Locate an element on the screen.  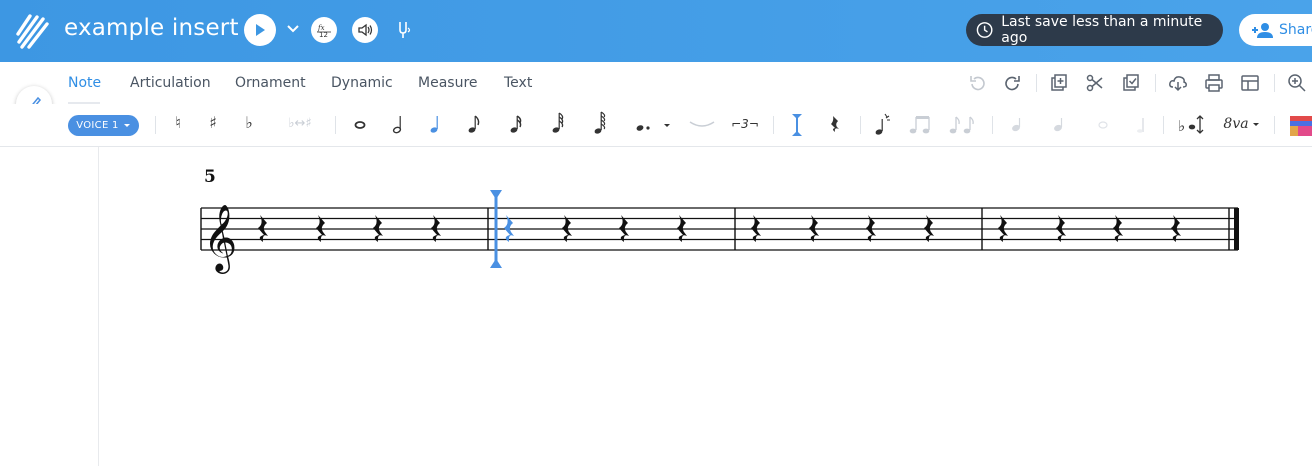
scissors-icon is located at coordinates (1095, 83).